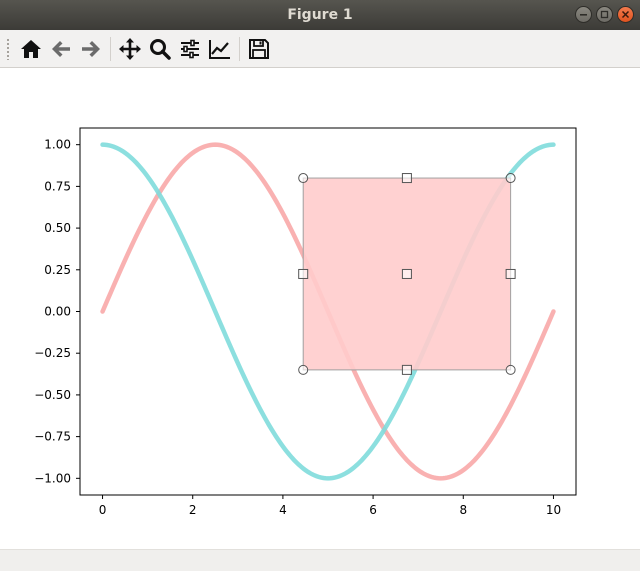 This screenshot has width=640, height=571. Describe the element at coordinates (510, 178) in the screenshot. I see `selector-handle-top-right` at that location.